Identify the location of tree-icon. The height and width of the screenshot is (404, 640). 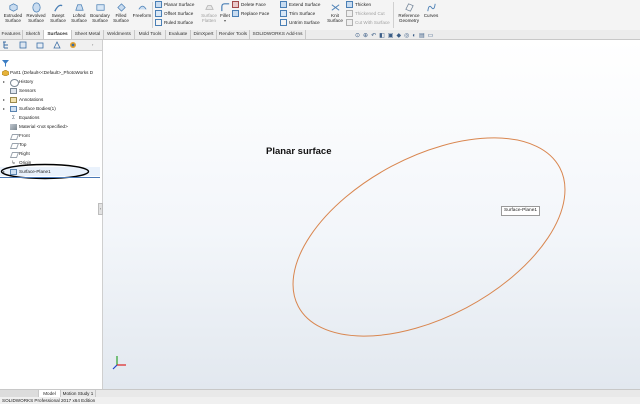
(5, 45).